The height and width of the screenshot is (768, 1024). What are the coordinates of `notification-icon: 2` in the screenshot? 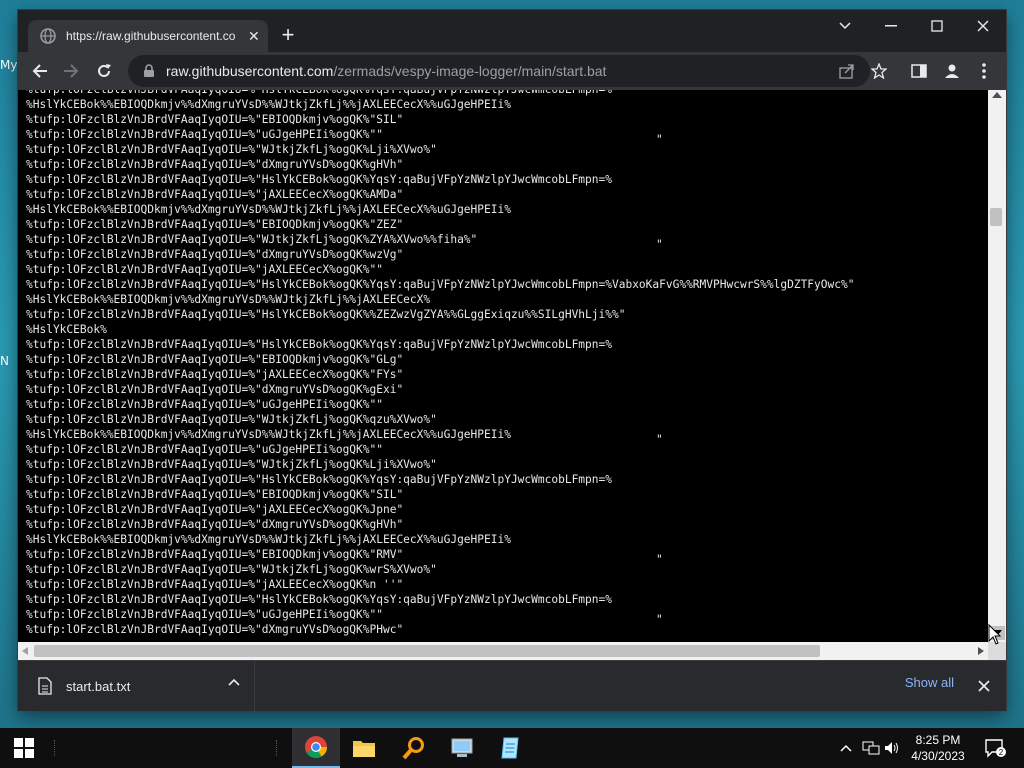 It's located at (995, 748).